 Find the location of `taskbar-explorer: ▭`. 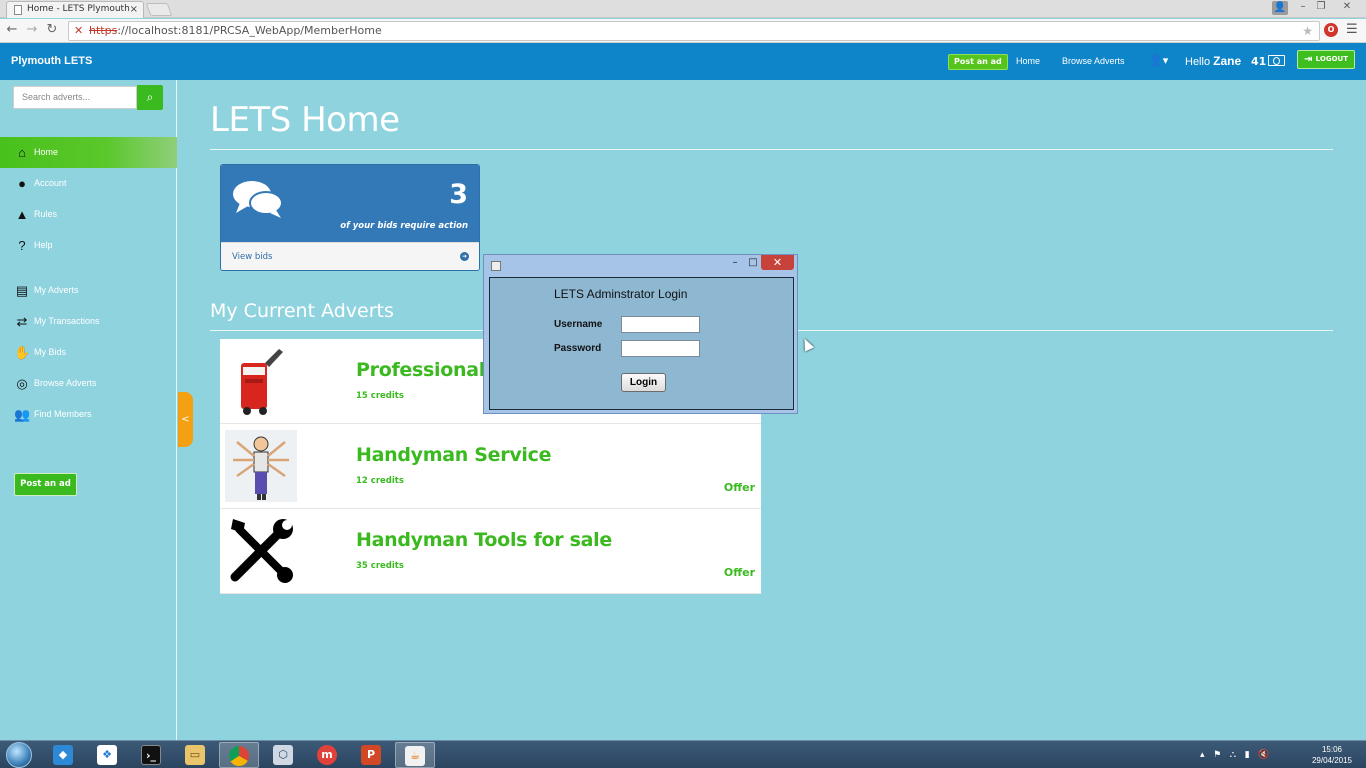

taskbar-explorer: ▭ is located at coordinates (195, 755).